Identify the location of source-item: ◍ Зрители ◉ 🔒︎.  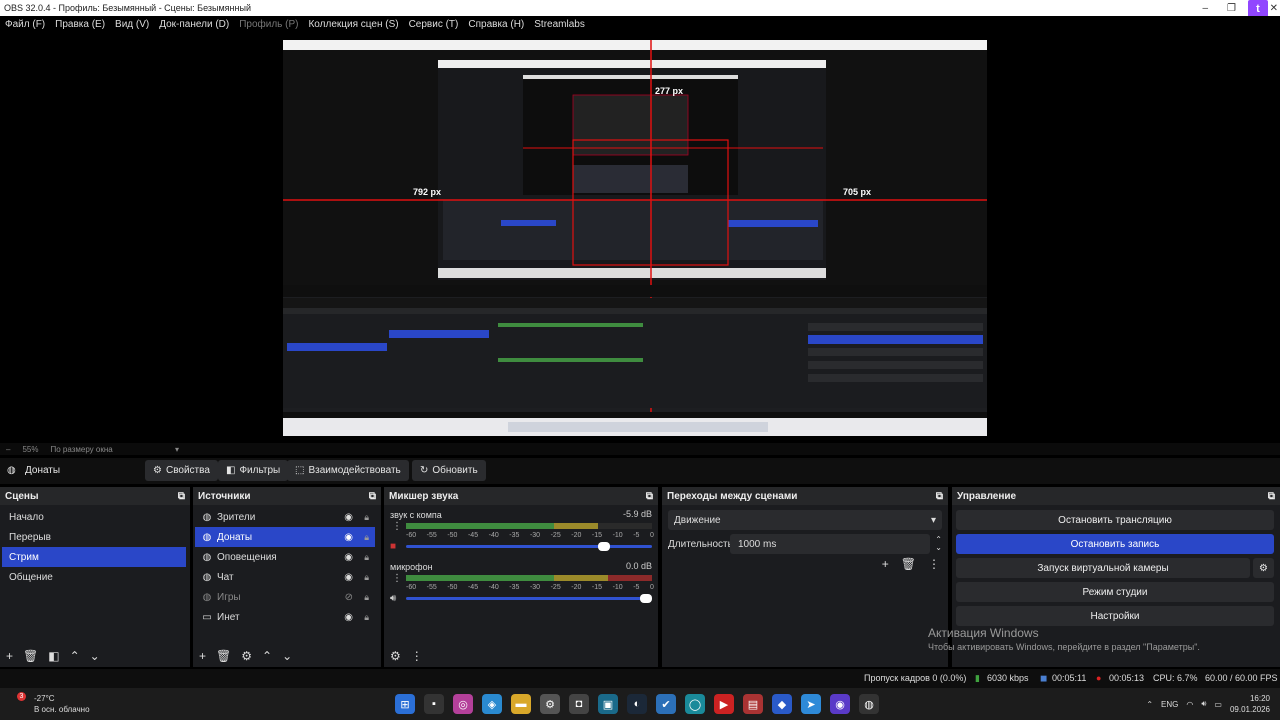
(285, 517).